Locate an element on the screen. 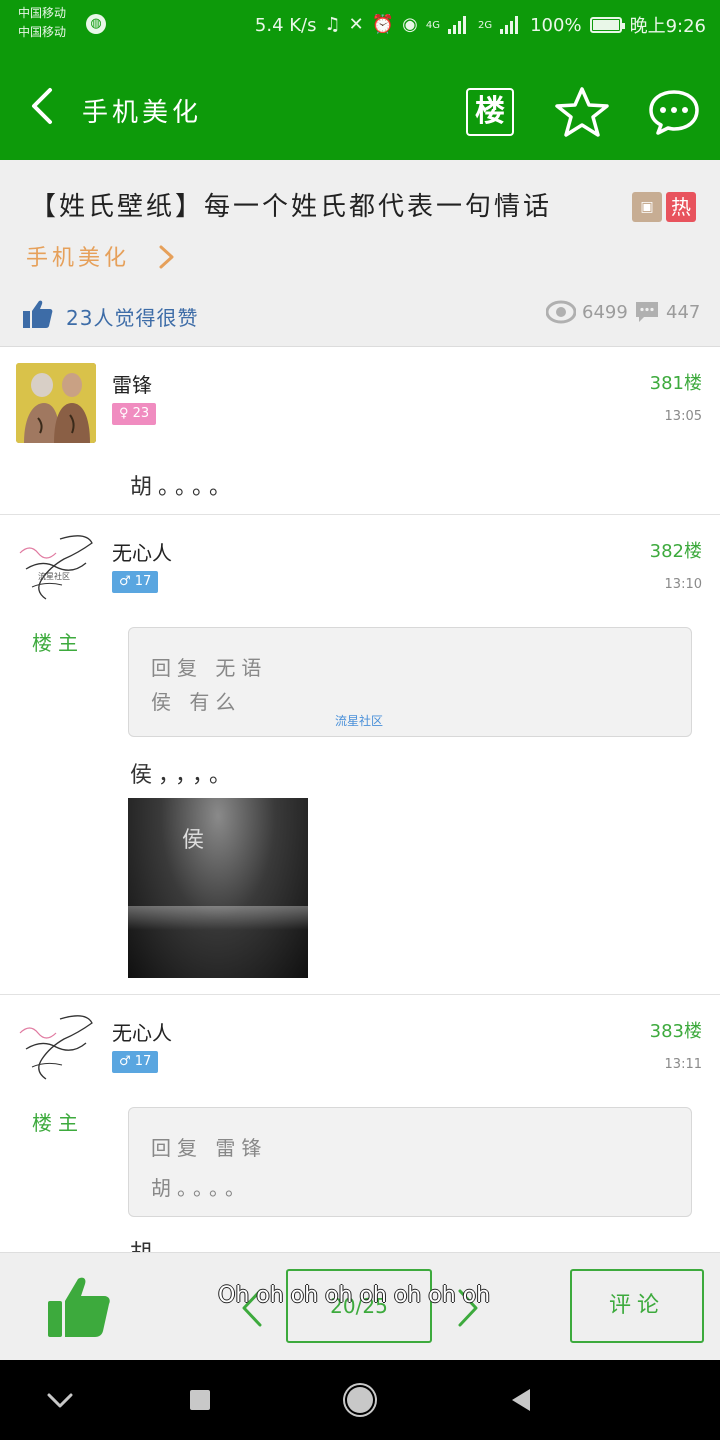 The height and width of the screenshot is (1440, 720). app-toolbar: 手机美化 楼 is located at coordinates (360, 105).